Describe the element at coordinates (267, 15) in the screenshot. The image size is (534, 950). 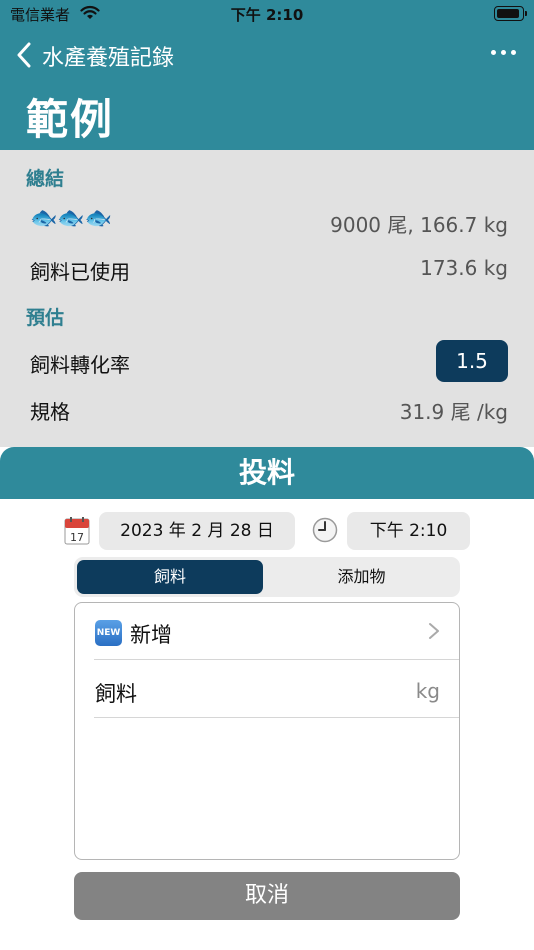
I see `status-time: 下午 2:10` at that location.